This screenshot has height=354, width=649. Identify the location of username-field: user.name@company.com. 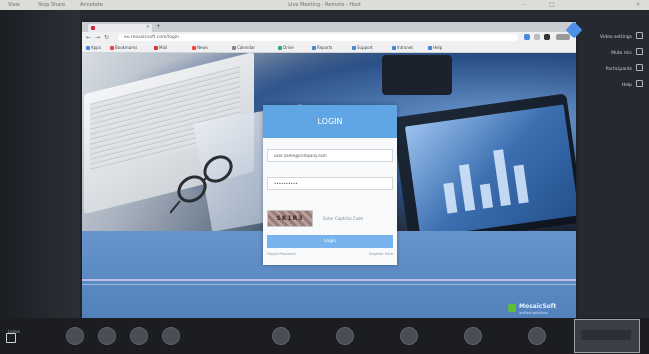
(330, 155).